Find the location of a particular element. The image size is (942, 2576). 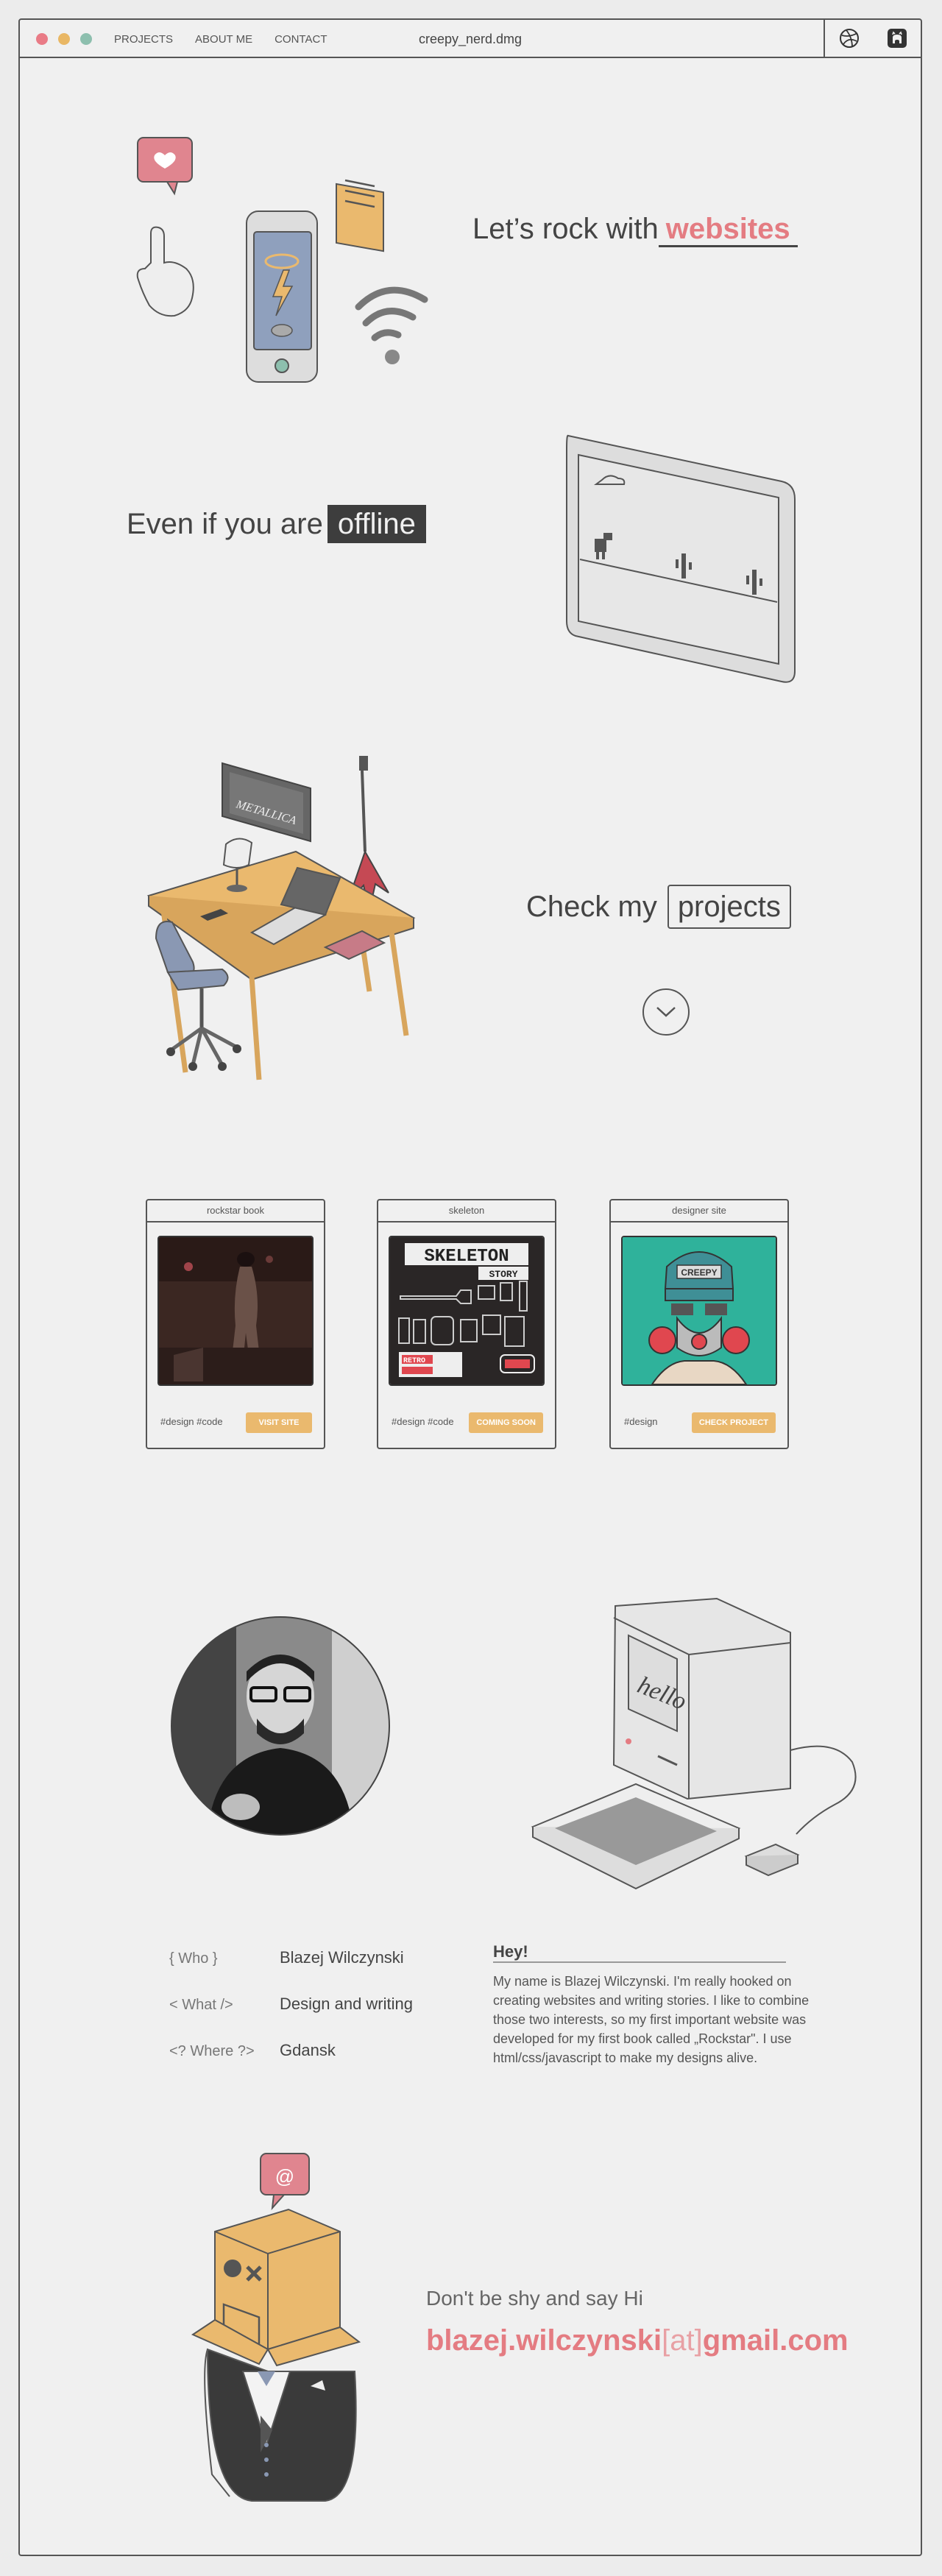

designer-site-preview-image: CREEPY is located at coordinates (699, 1311).